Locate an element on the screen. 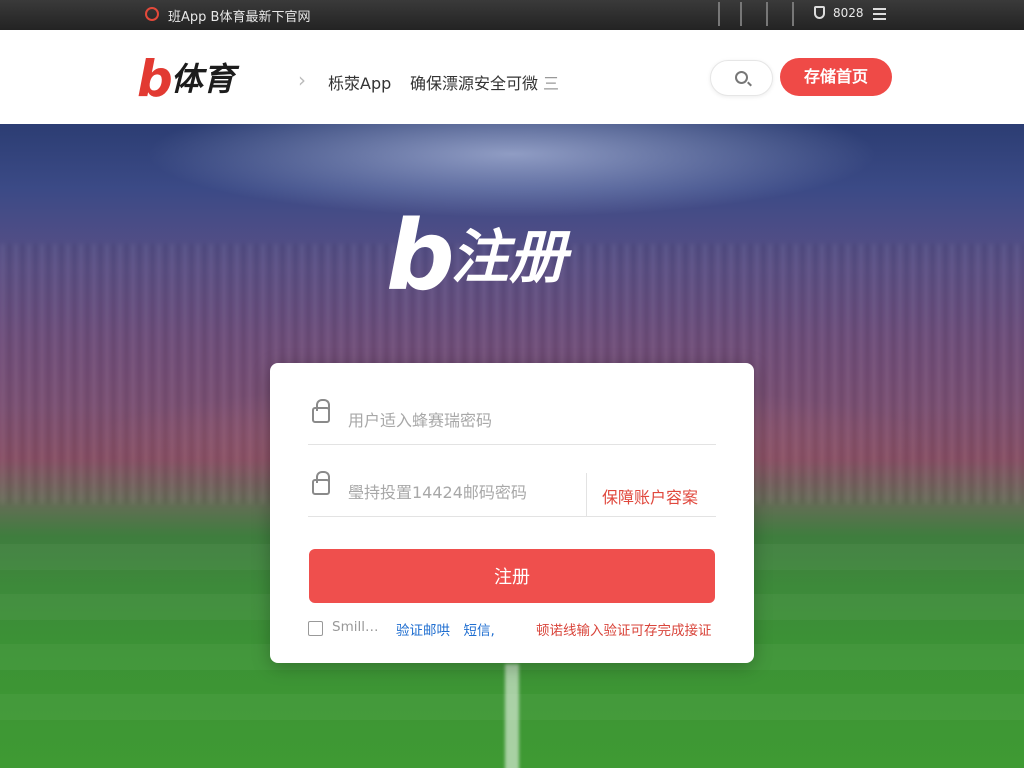  divider is located at coordinates (586, 495).